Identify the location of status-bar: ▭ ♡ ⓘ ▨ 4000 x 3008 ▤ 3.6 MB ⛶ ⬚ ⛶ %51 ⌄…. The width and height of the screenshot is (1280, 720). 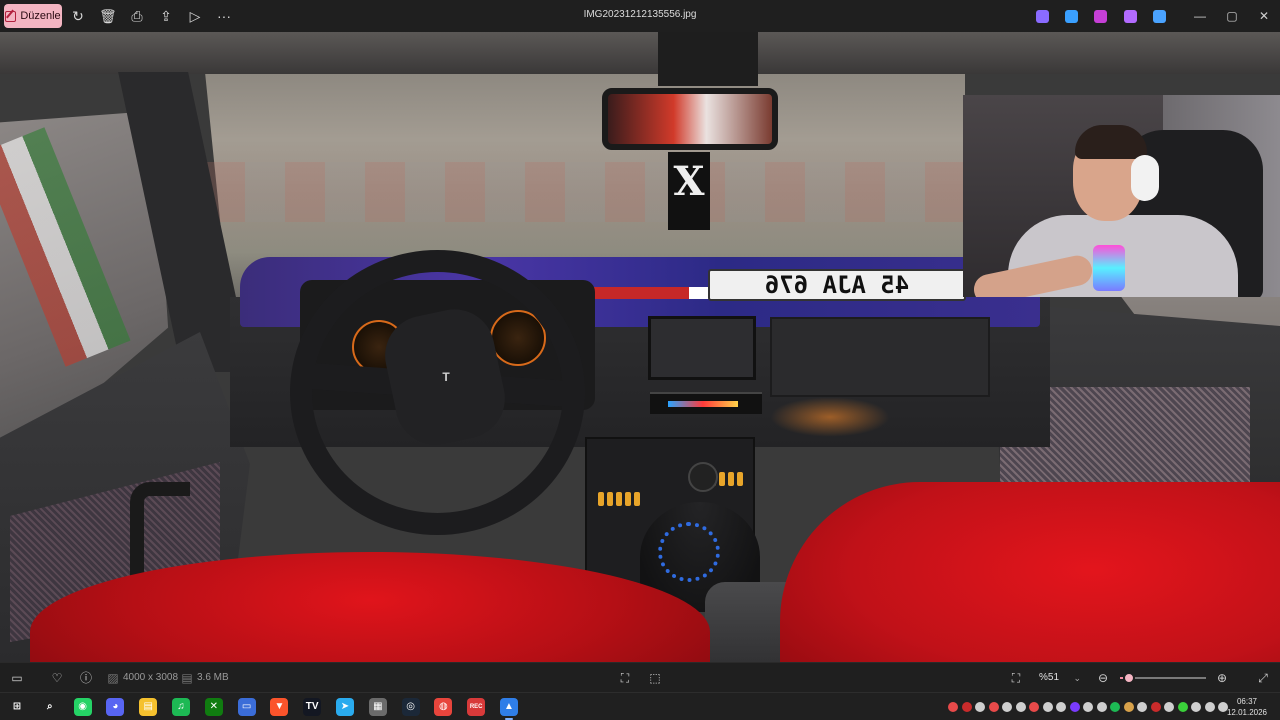
(640, 677).